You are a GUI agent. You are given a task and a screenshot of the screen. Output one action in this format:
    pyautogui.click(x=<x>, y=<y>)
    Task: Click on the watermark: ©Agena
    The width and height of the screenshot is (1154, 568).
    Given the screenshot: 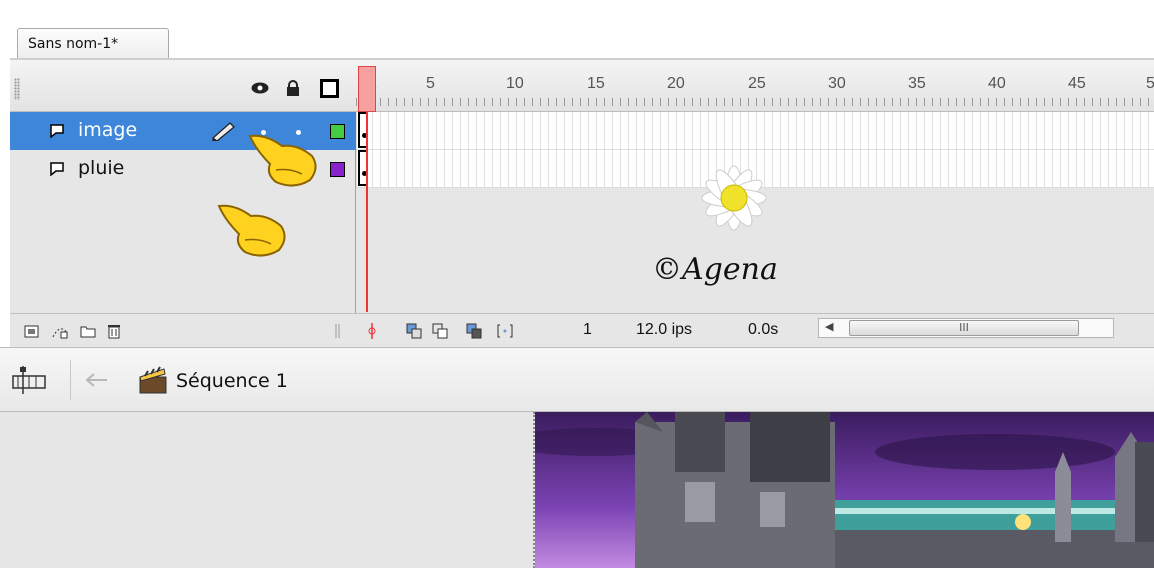 What is the action you would take?
    pyautogui.click(x=732, y=220)
    